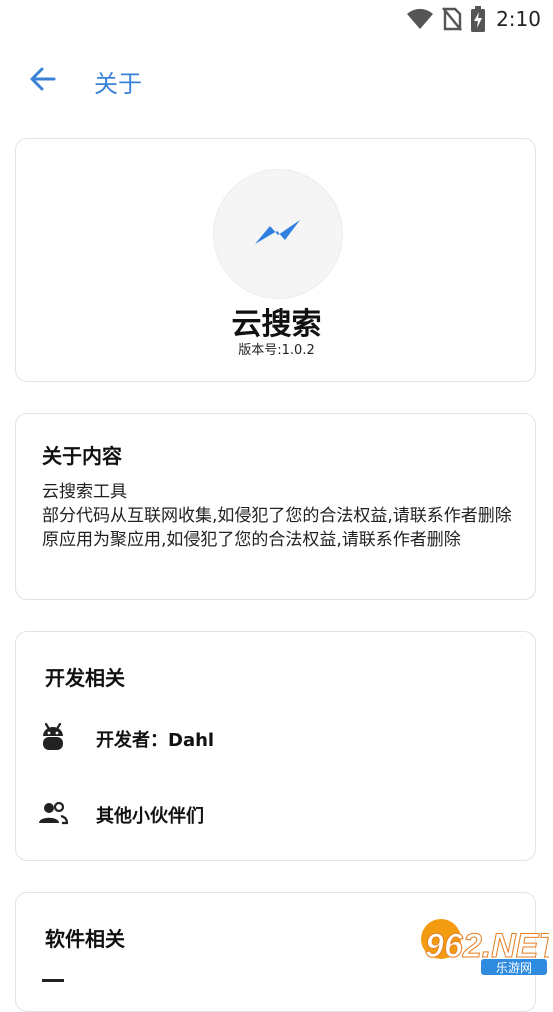  I want to click on watermark-logo: 962.NET 乐游网, so click(485, 947).